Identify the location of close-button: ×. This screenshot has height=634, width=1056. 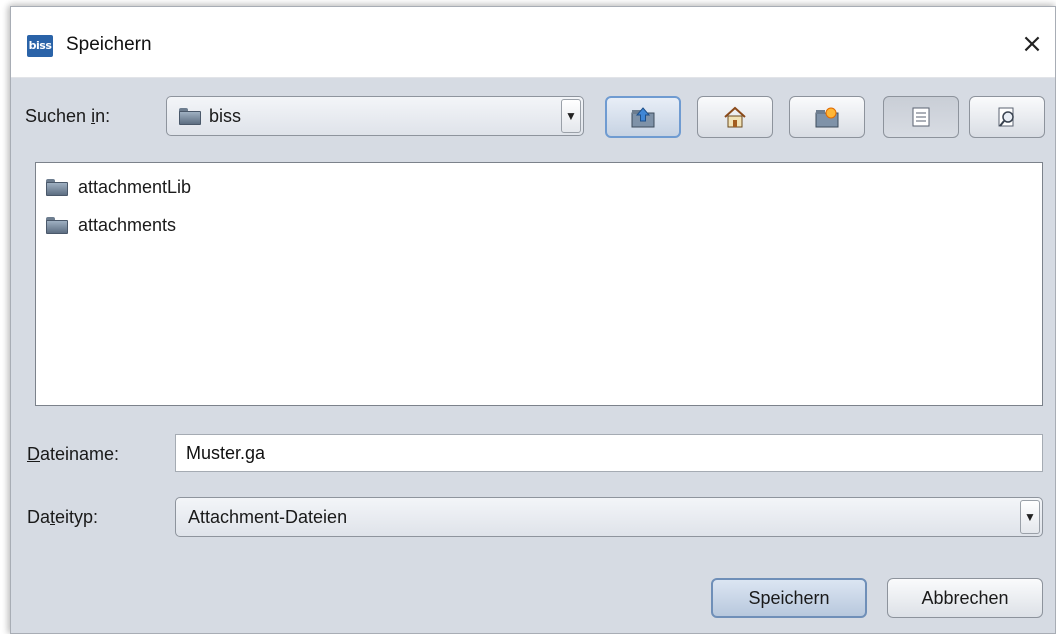
(1032, 44).